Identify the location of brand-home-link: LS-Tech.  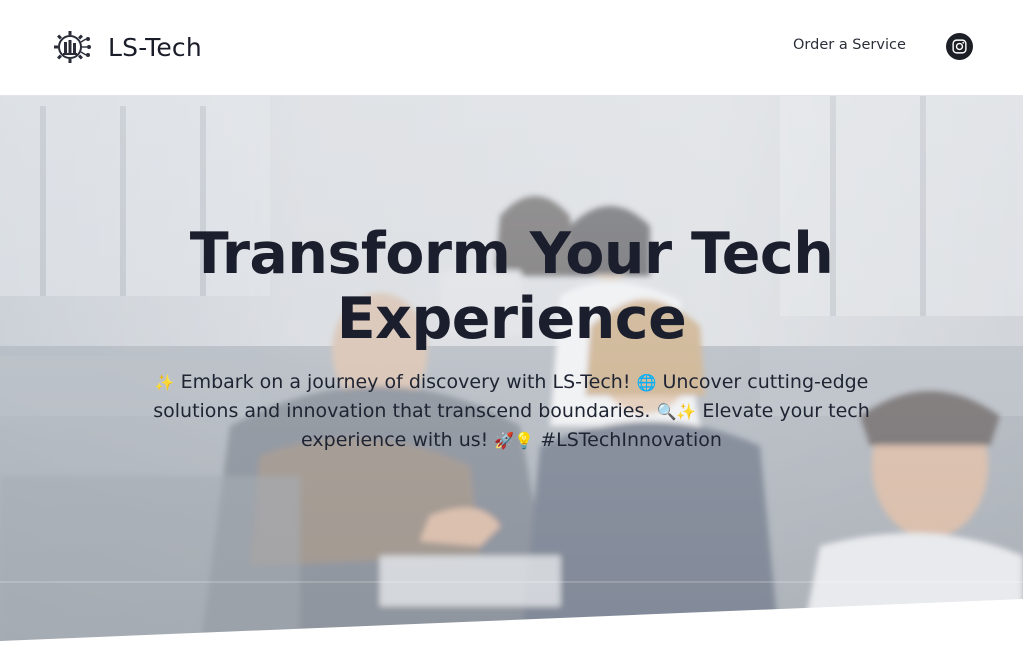
(127, 47).